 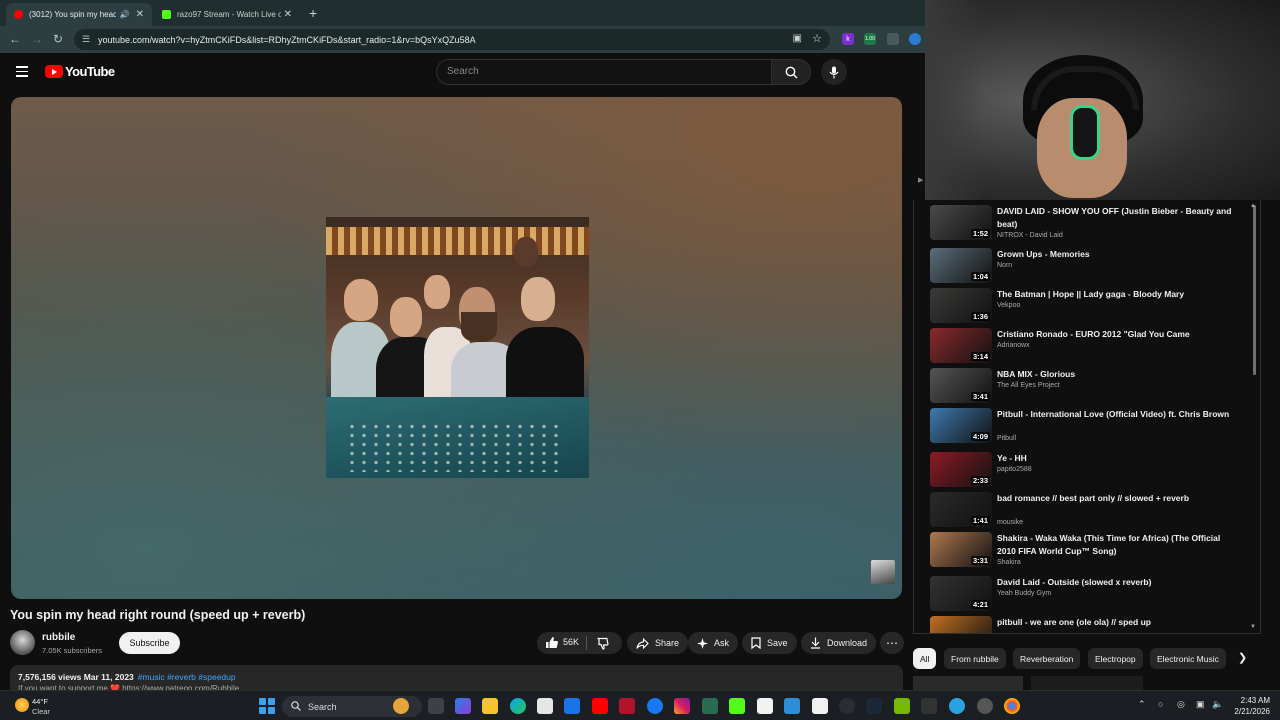 I want to click on dislike-button, so click(x=602, y=646).